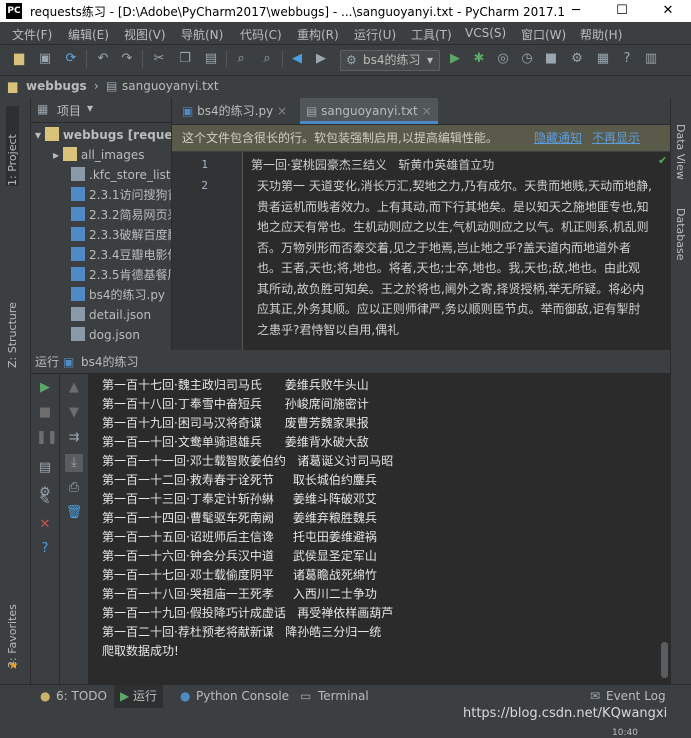 Image resolution: width=691 pixels, height=738 pixels. What do you see at coordinates (170, 86) in the screenshot?
I see `breadcrumb-file: sanguoyanyi.txt` at bounding box center [170, 86].